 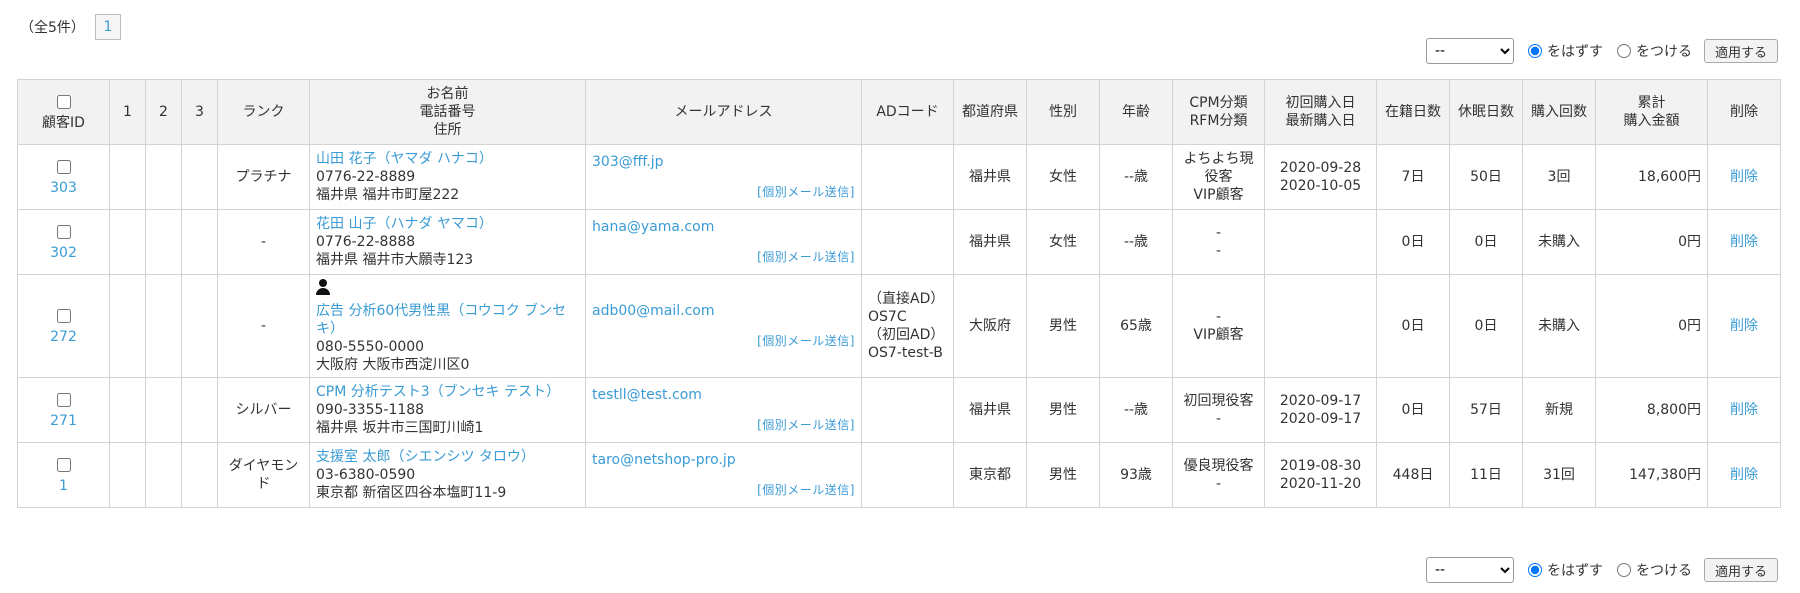 I want to click on bulk-action-bar-top: -- をはずす をつける 適用する, so click(x=1601, y=51).